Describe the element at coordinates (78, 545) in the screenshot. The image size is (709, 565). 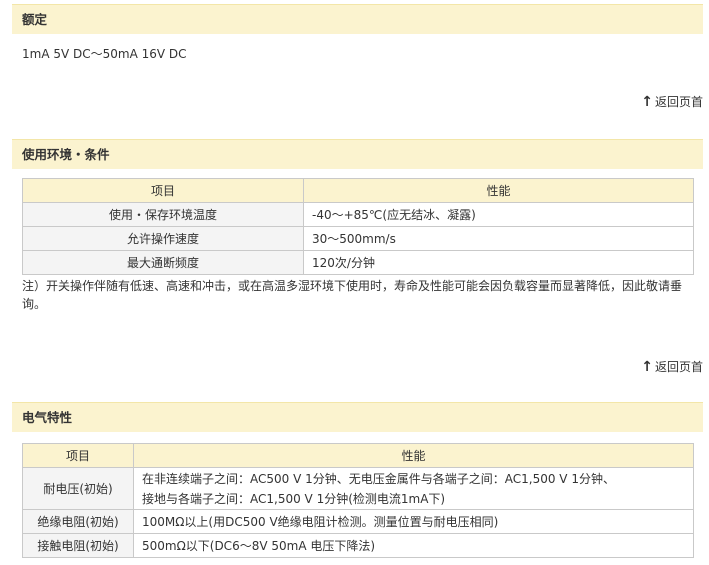
I see `row-item-label: 接触电阻(初始)` at that location.